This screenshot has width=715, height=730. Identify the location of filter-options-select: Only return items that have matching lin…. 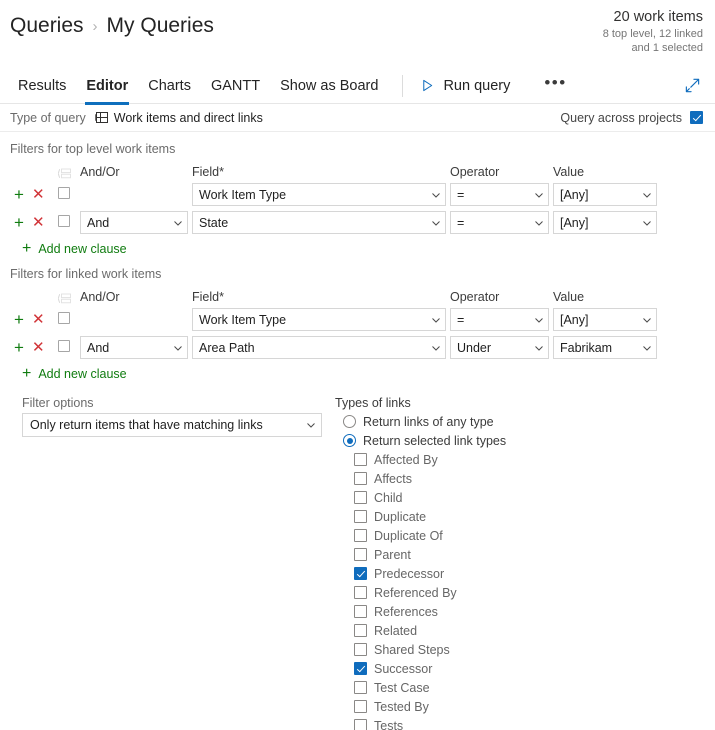
(172, 425).